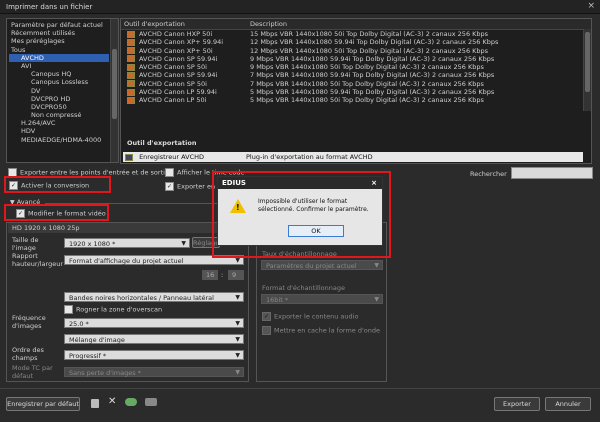 The image size is (600, 422). Describe the element at coordinates (210, 275) in the screenshot. I see `aspect-num-field: 16` at that location.